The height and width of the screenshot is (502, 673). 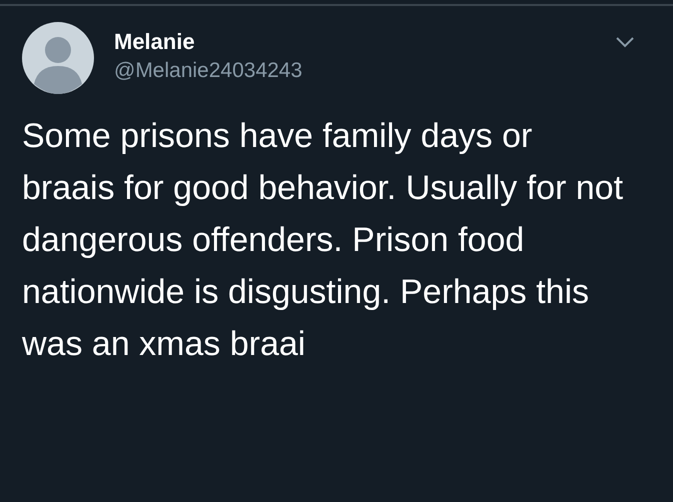 I want to click on chevron-icon, so click(x=625, y=42).